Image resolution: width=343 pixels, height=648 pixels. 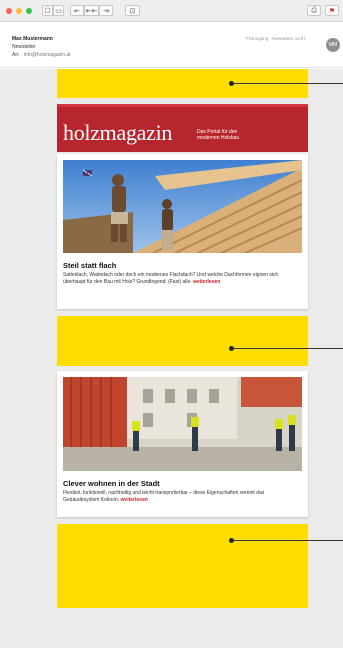 I want to click on article-photo-roof, so click(x=182, y=206).